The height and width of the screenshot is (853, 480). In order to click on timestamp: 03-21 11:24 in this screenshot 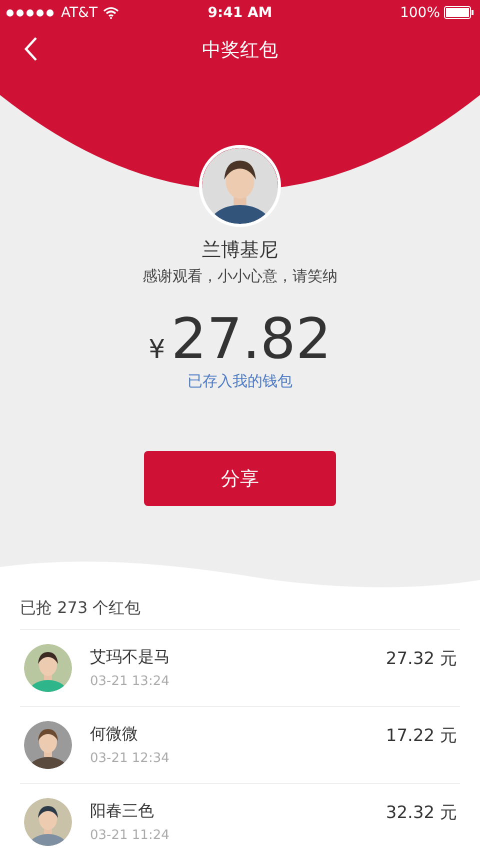, I will do `click(130, 835)`.